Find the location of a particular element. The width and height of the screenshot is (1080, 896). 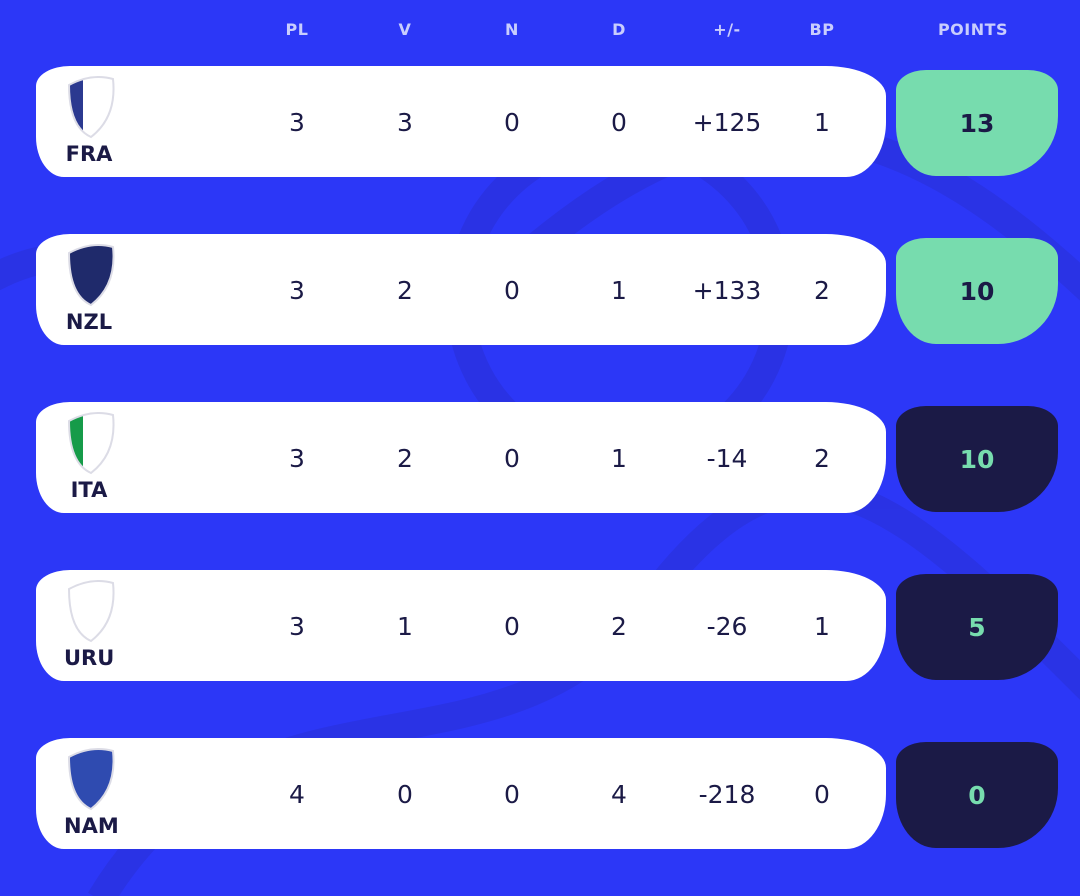

table-row: URU 3 1 0 2 -26 1 5 is located at coordinates (551, 626).